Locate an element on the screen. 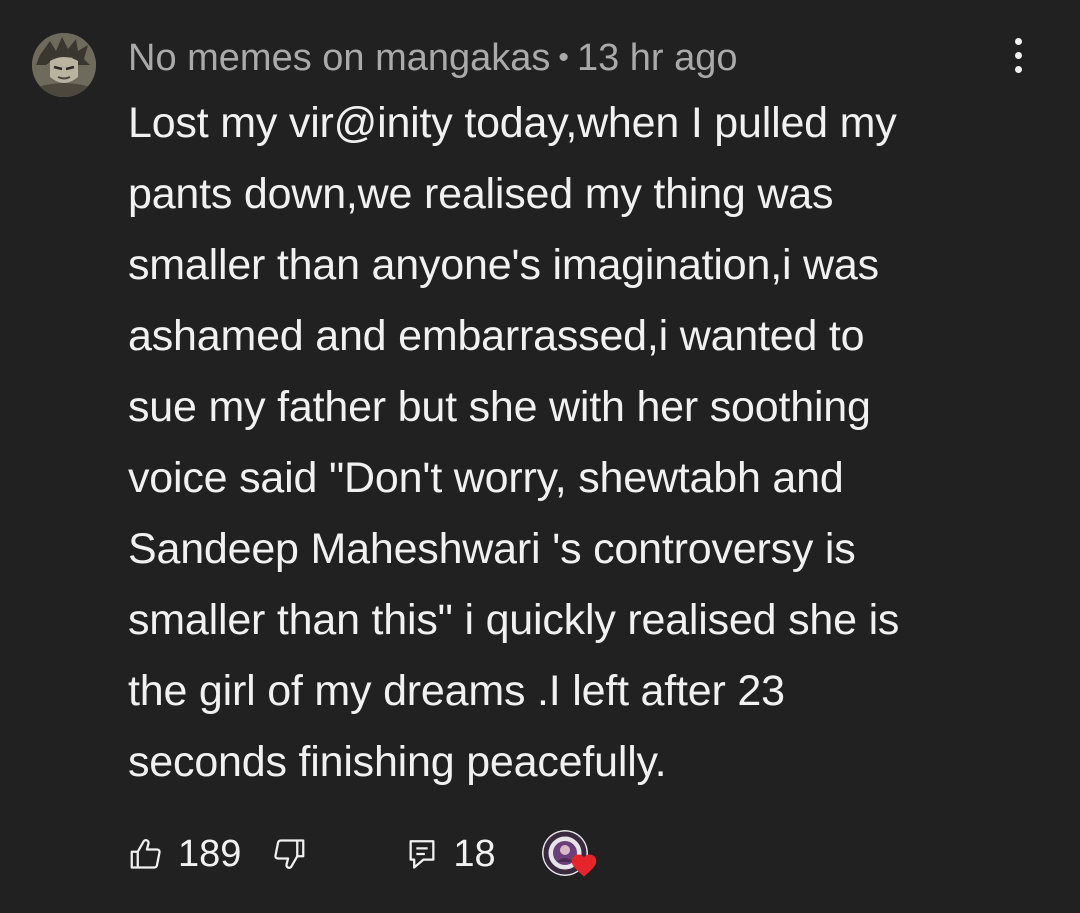  author-avatar is located at coordinates (64, 65).